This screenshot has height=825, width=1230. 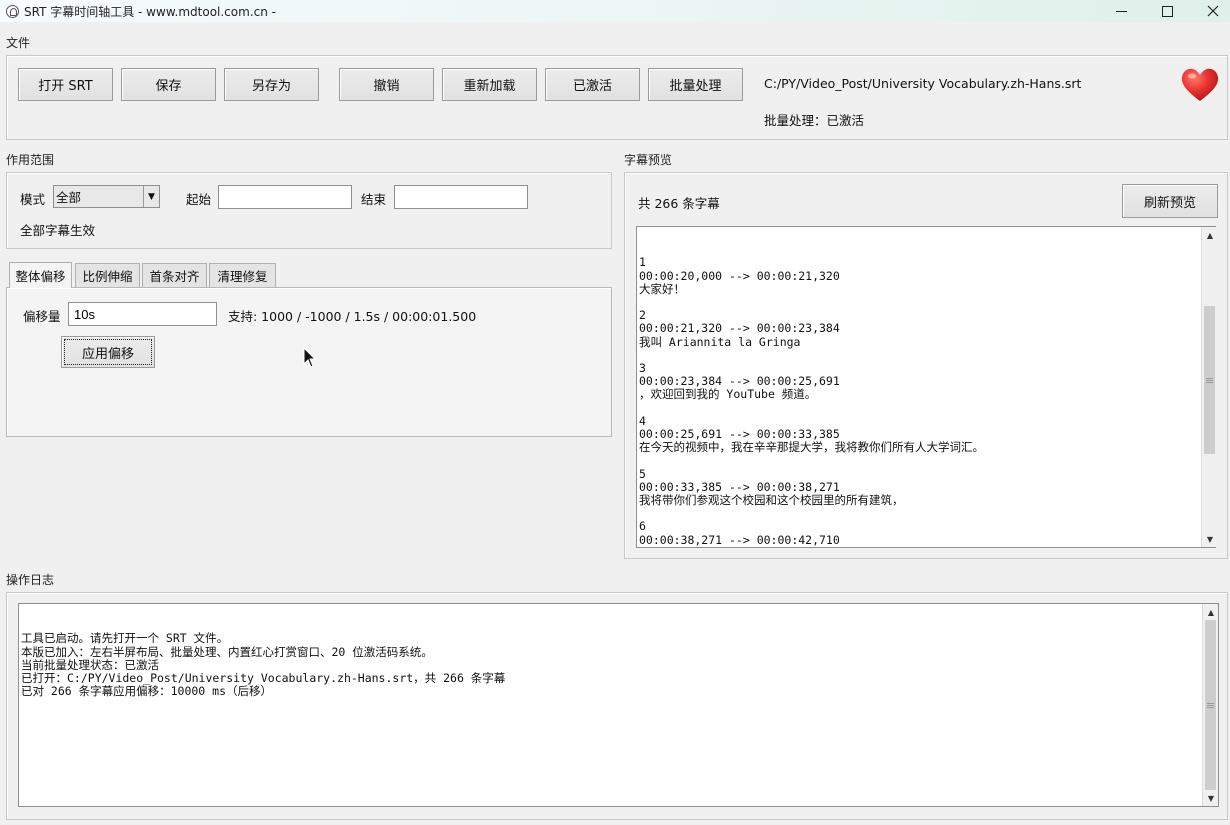 I want to click on tab-align-first: 首条对齐, so click(x=174, y=275).